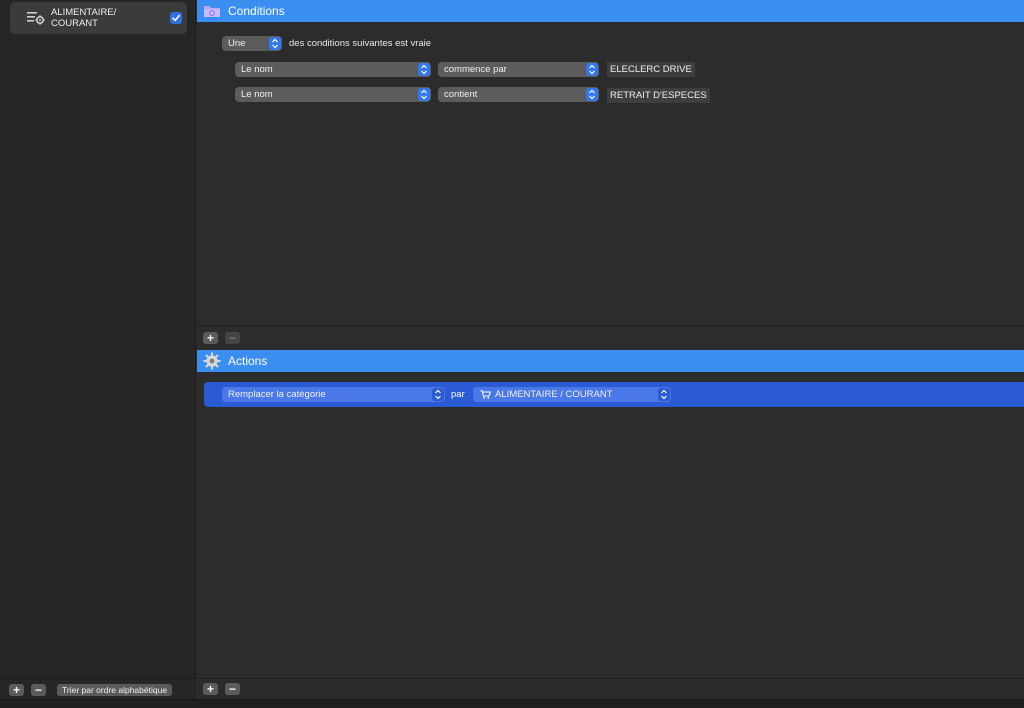 The height and width of the screenshot is (708, 1024). I want to click on conditions-header: Conditions, so click(610, 11).